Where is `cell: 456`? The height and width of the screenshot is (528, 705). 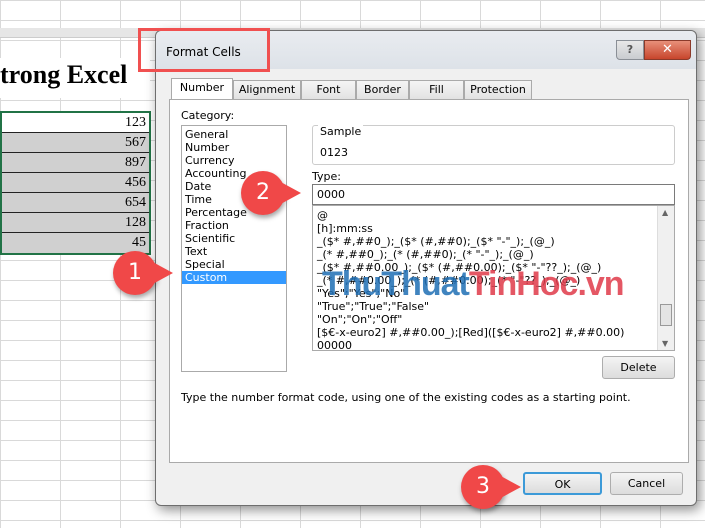 cell: 456 is located at coordinates (75, 183).